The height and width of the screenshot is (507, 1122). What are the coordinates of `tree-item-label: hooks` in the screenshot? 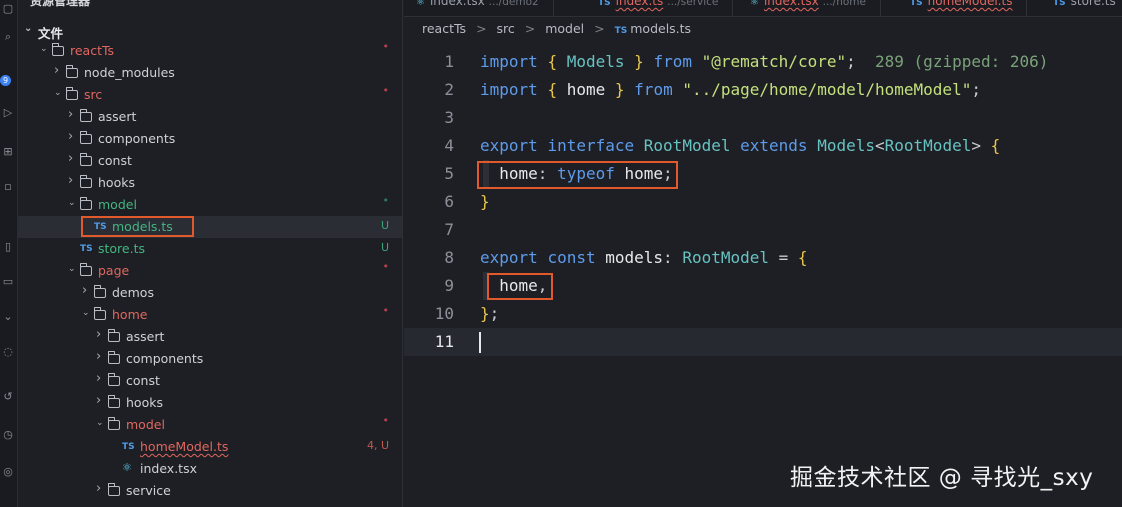 It's located at (144, 402).